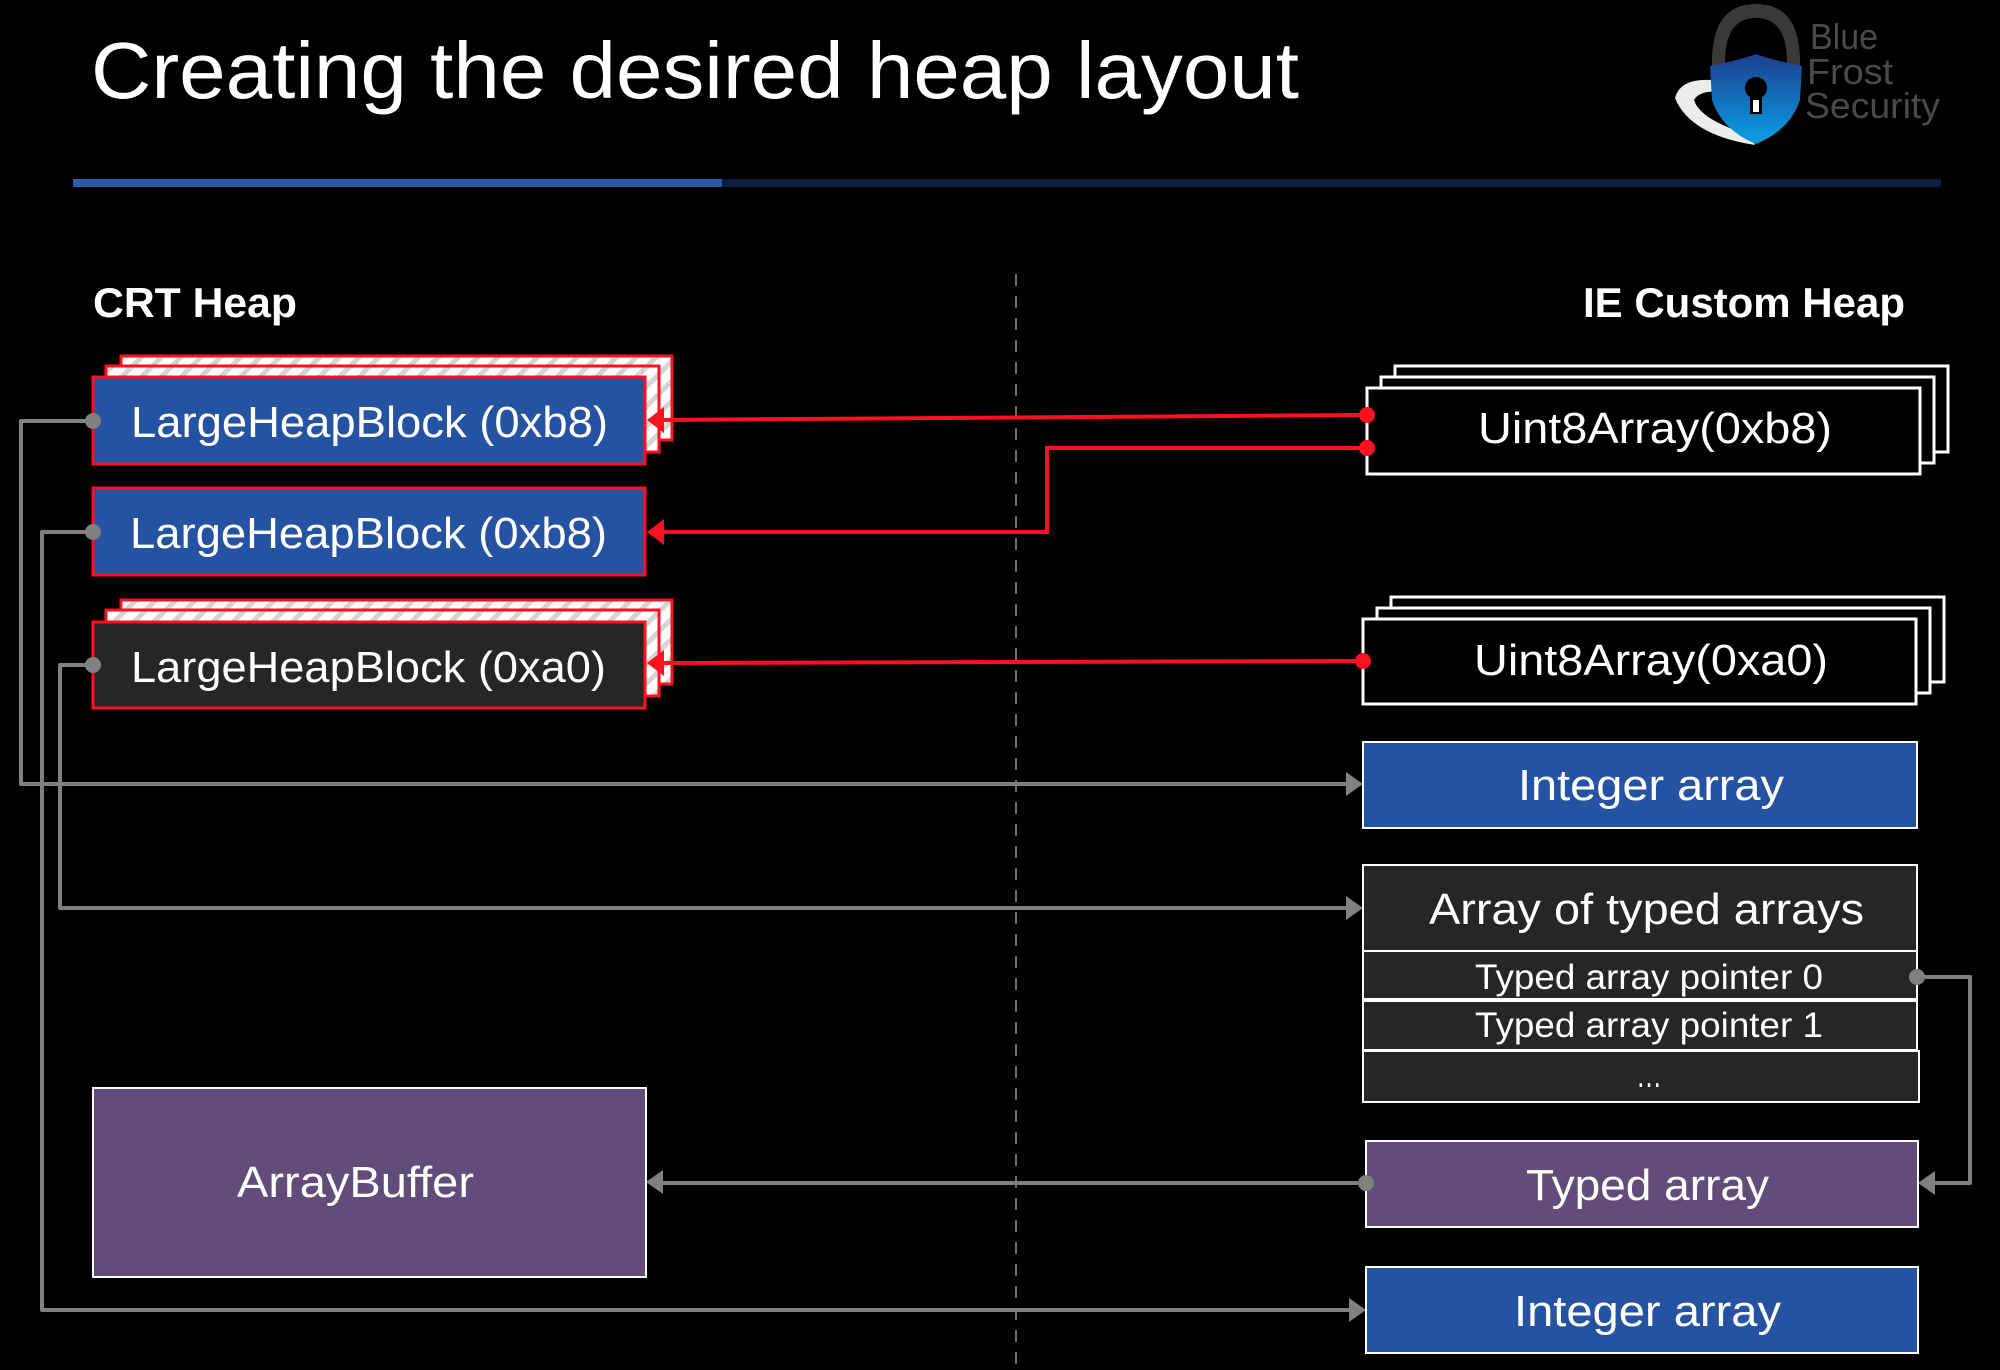  I want to click on padlock-shield-icon, so click(1738, 74).